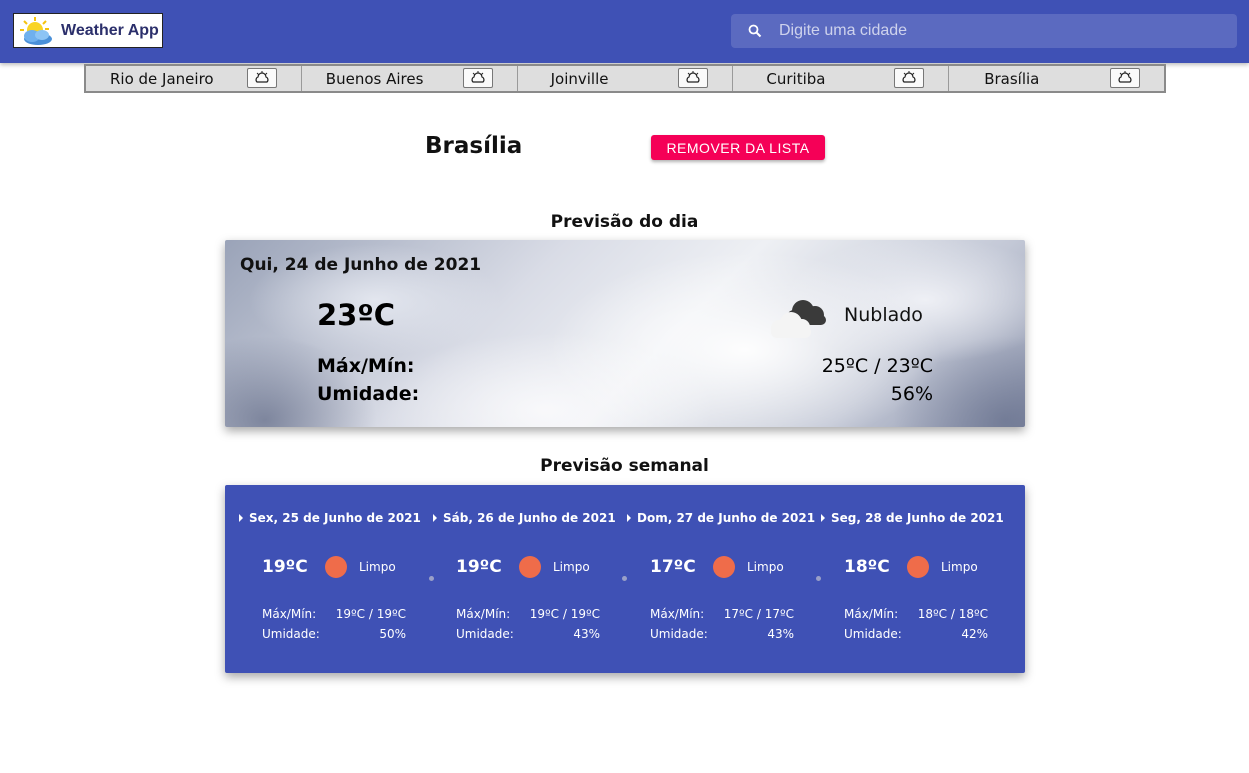  What do you see at coordinates (625, 366) in the screenshot?
I see `today-maxmin-row: Máx/Mín: 25ºC / 23ºC` at bounding box center [625, 366].